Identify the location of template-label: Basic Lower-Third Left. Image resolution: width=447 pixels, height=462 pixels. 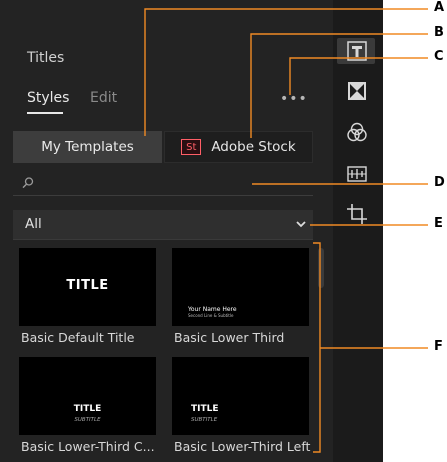
(242, 446).